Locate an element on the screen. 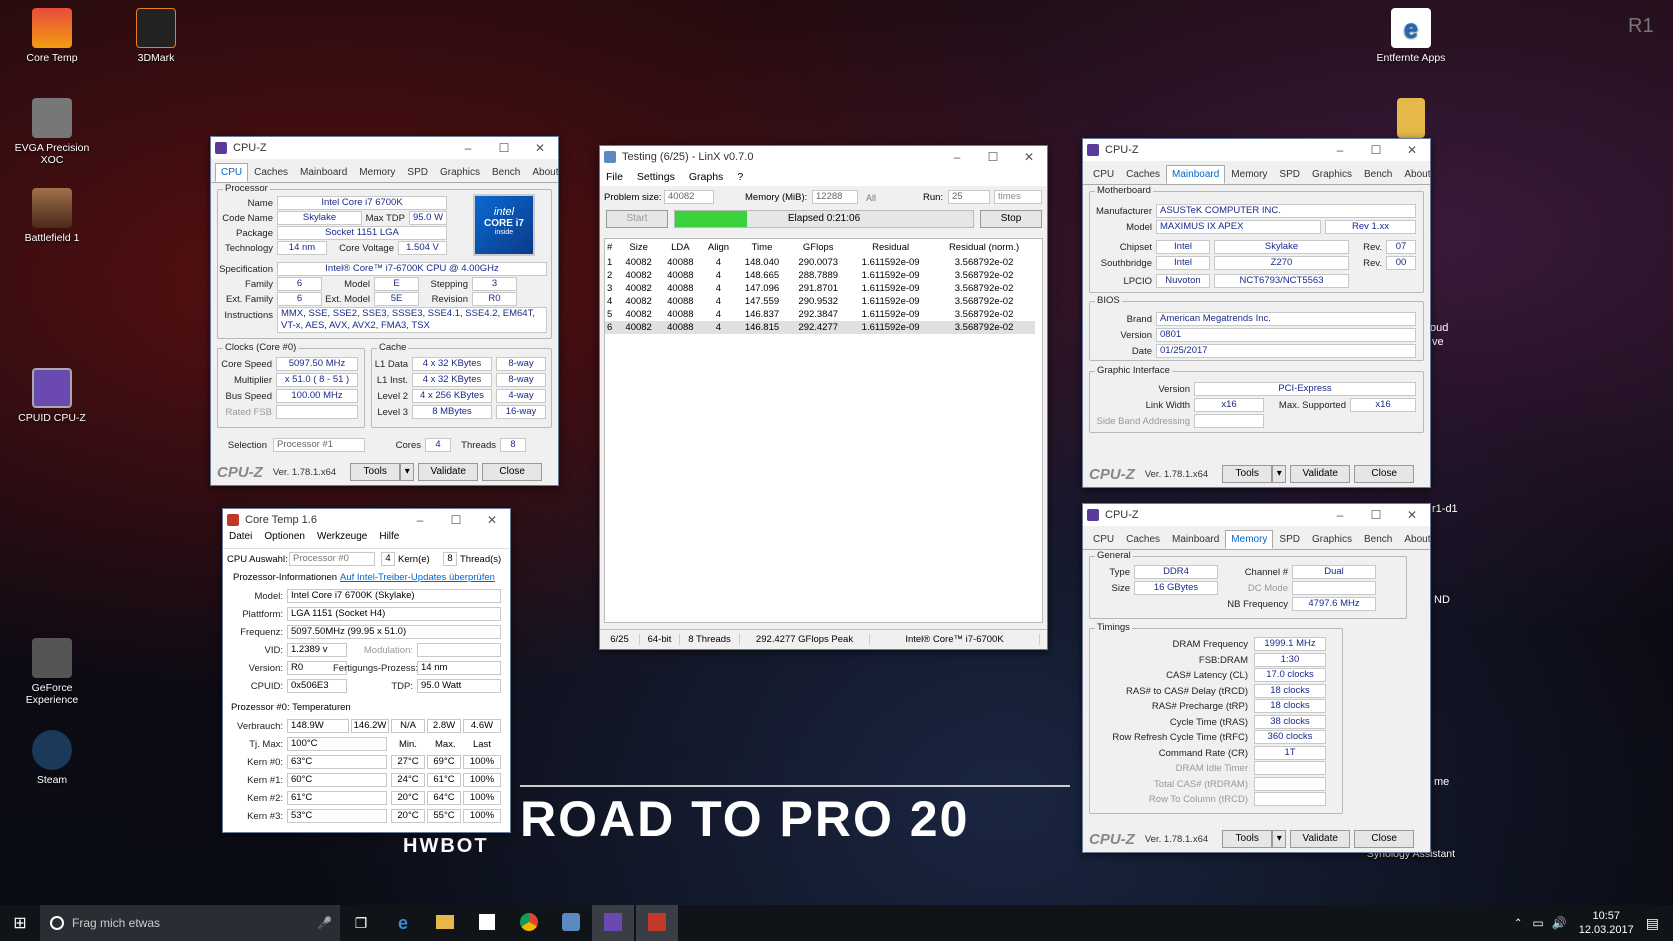 Image resolution: width=1673 pixels, height=941 pixels. column-header: Residual is located at coordinates (890, 247).